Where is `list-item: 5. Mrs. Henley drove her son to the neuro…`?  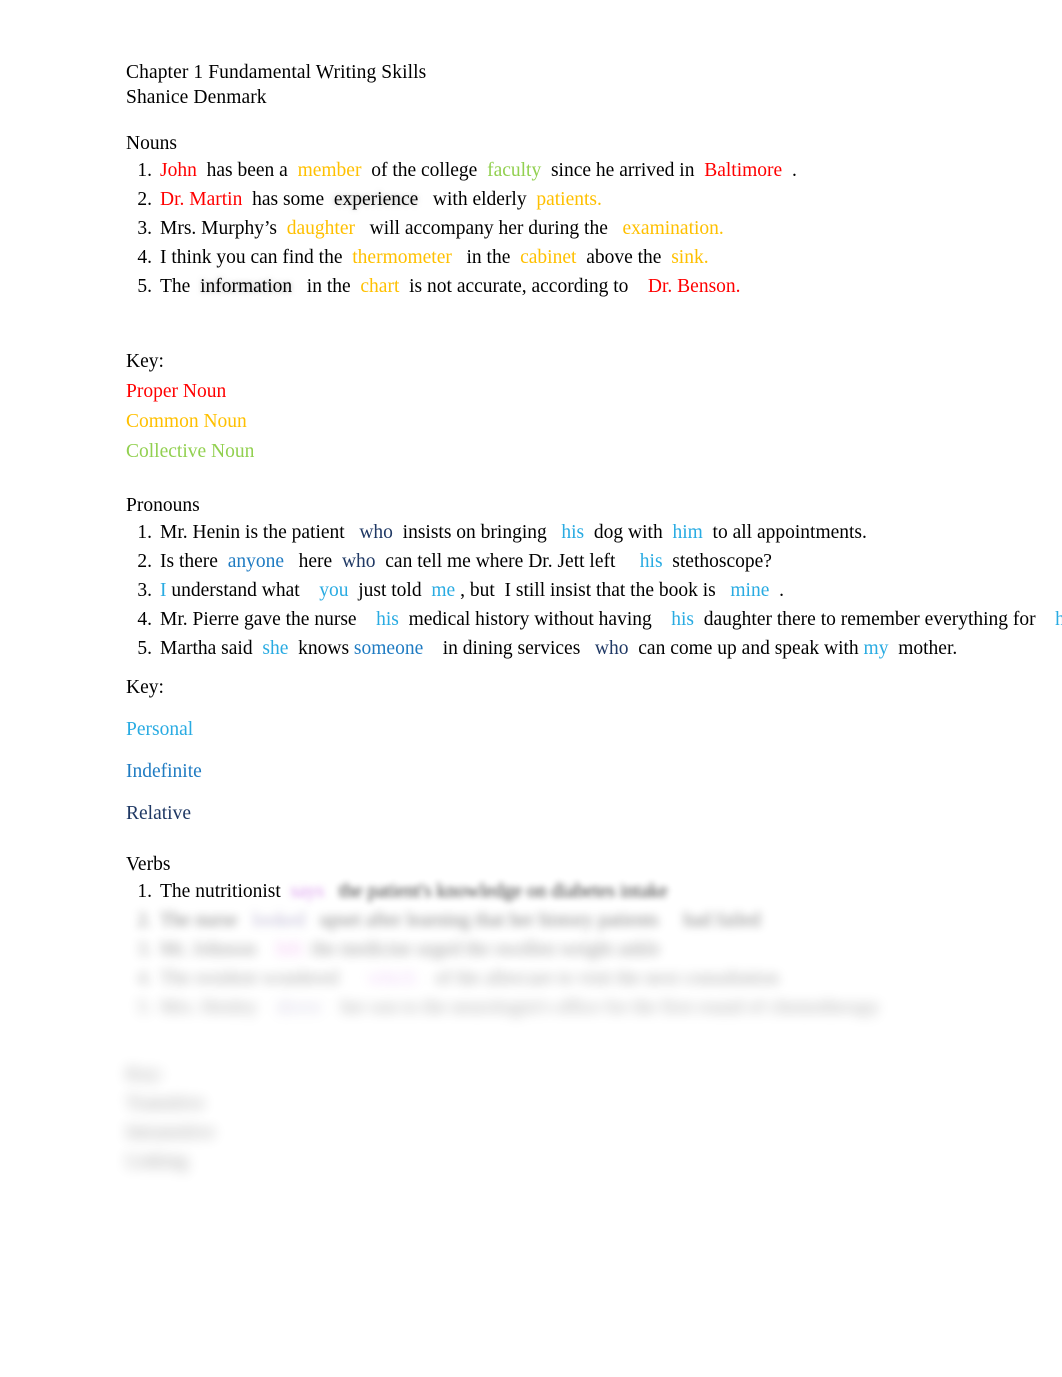
list-item: 5. Mrs. Henley drove her son to the neuro… is located at coordinates (526, 1007).